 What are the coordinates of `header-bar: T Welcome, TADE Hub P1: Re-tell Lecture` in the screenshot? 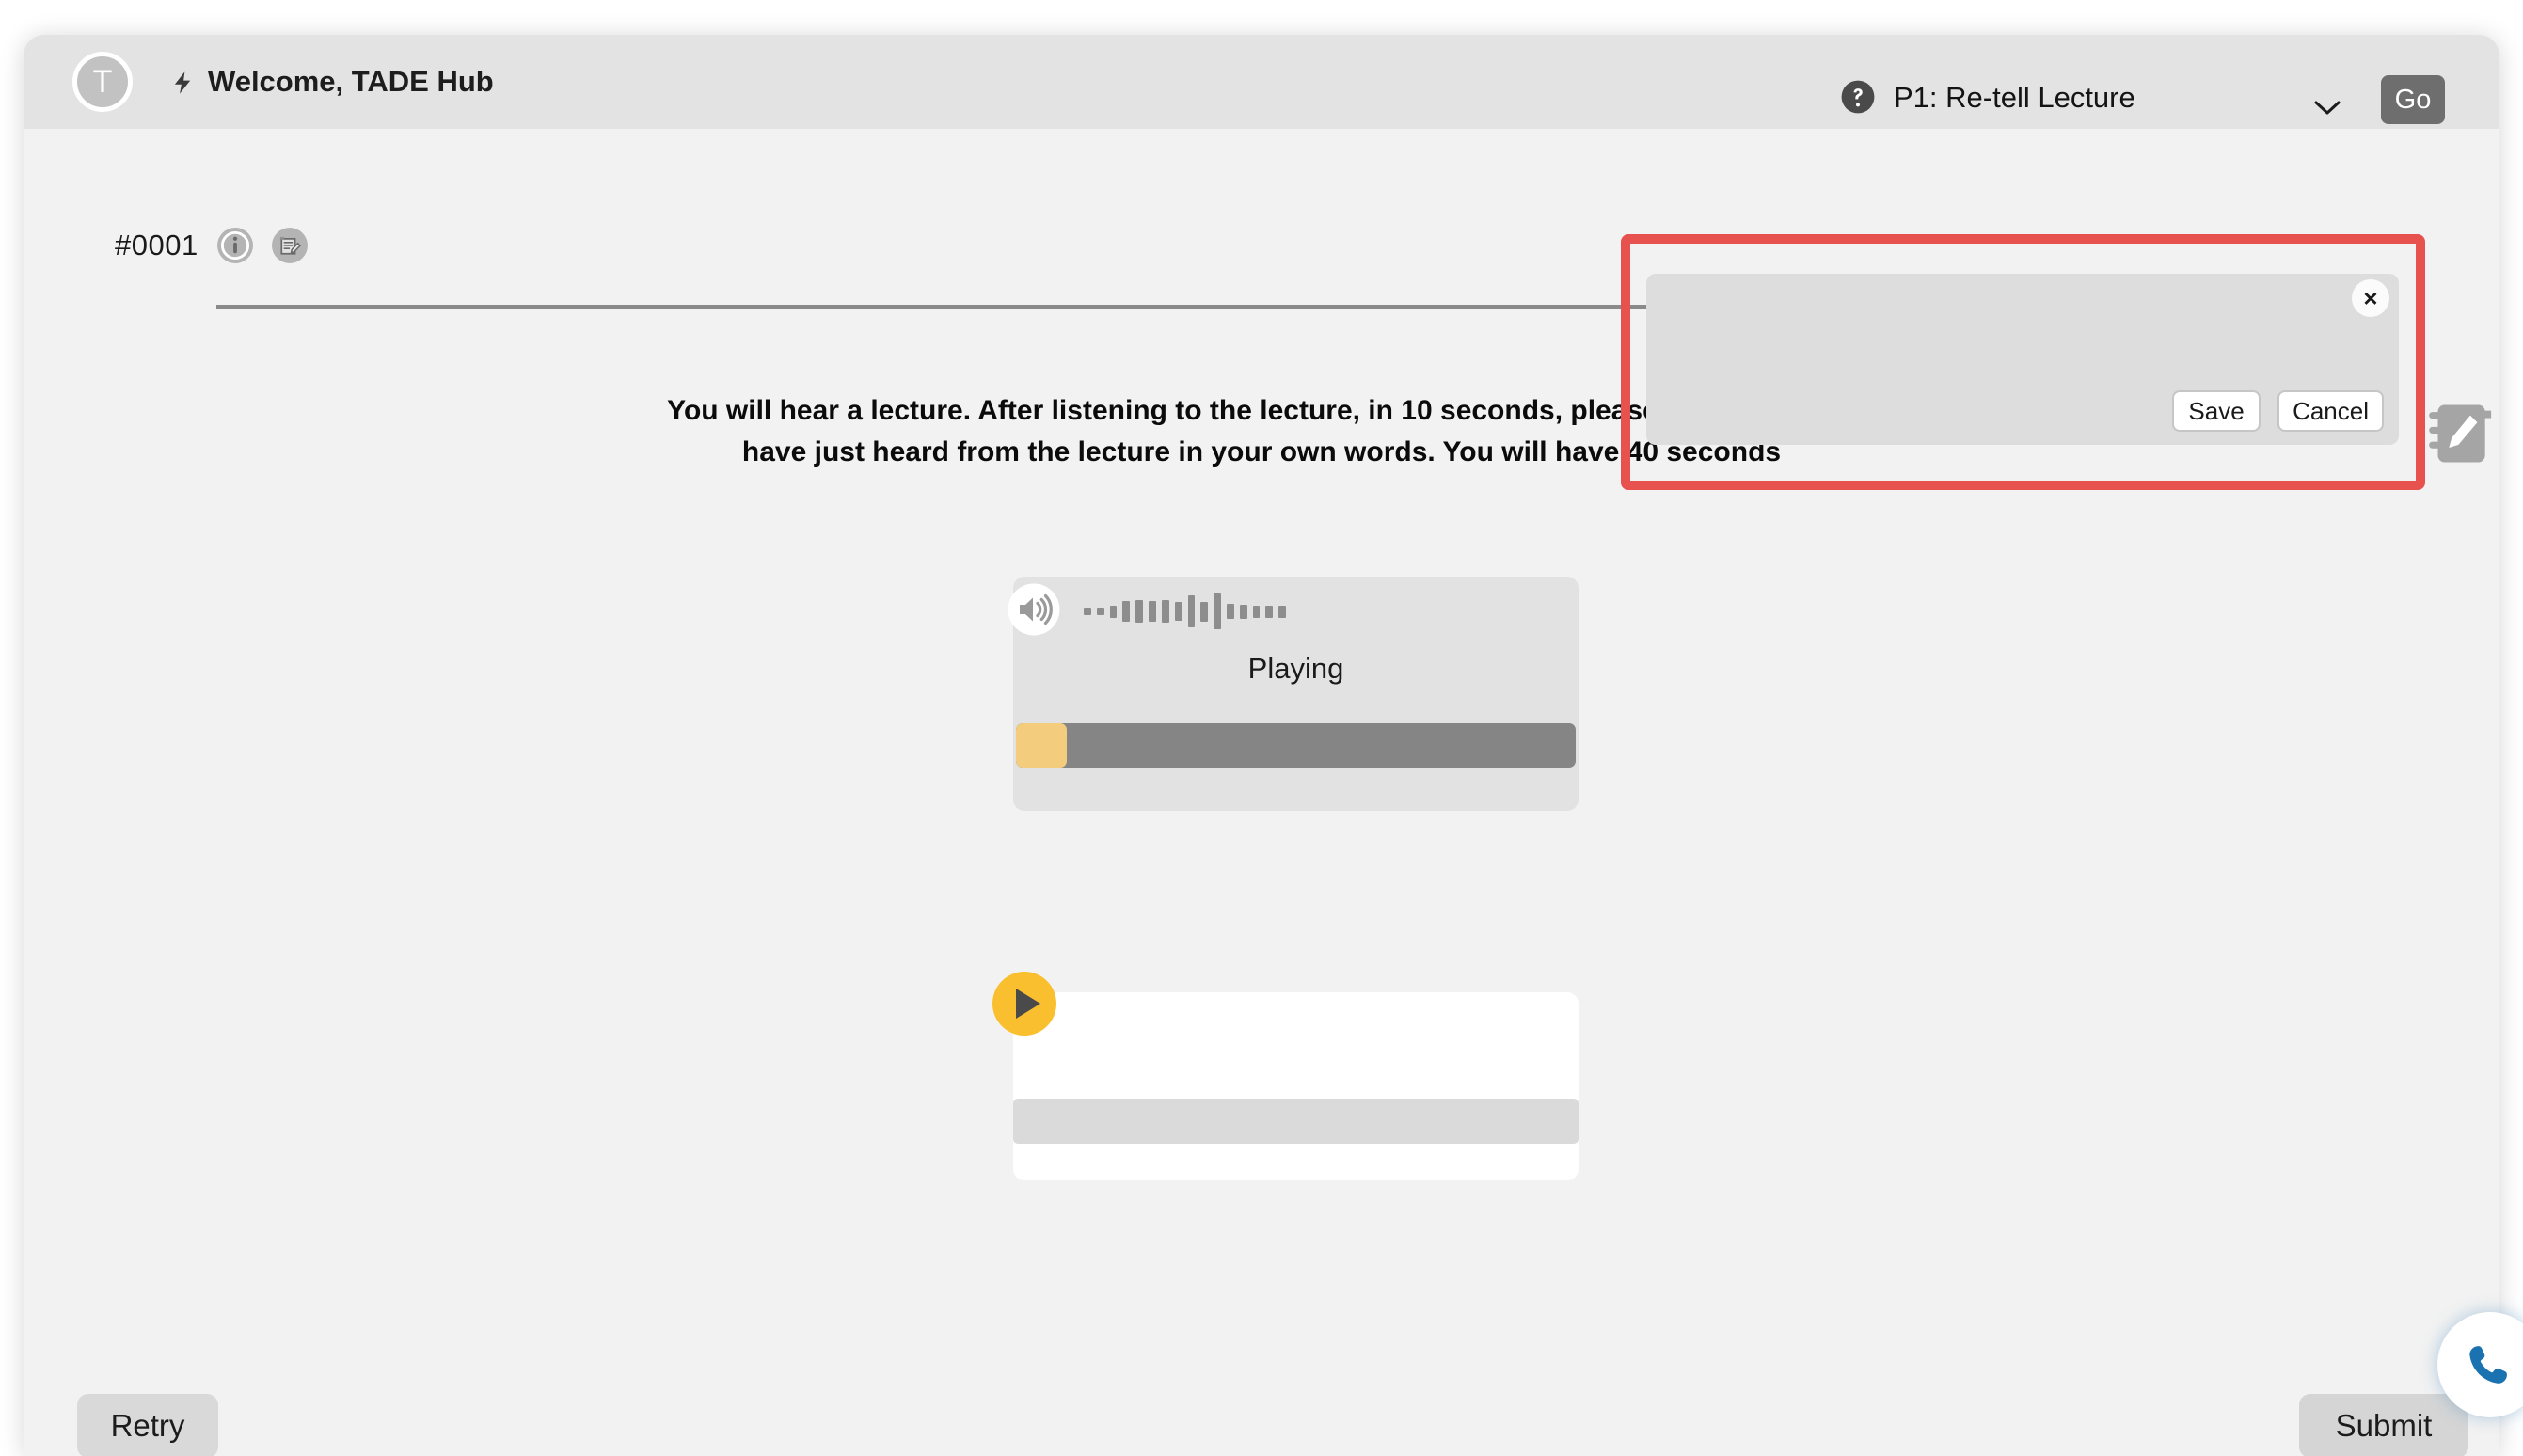 It's located at (1261, 82).